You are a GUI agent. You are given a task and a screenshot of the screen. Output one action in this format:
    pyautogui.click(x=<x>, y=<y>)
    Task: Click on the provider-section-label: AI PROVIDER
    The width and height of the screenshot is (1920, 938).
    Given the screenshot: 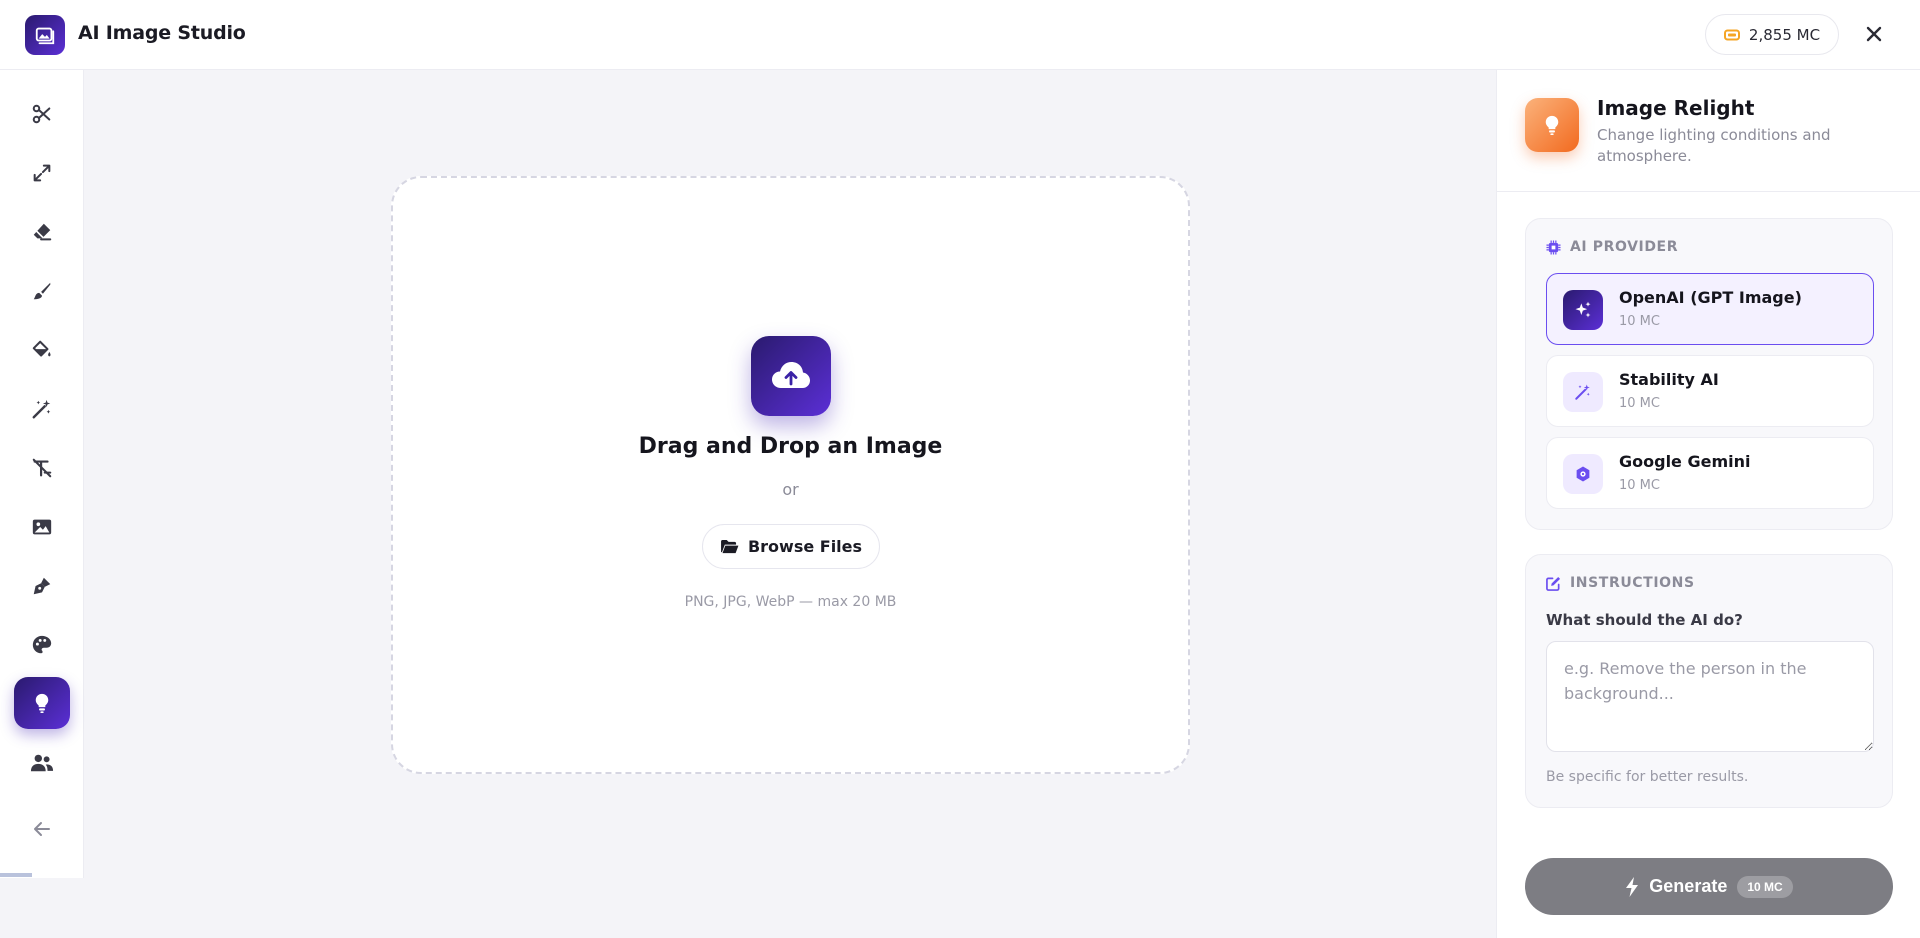 What is the action you would take?
    pyautogui.click(x=1612, y=247)
    